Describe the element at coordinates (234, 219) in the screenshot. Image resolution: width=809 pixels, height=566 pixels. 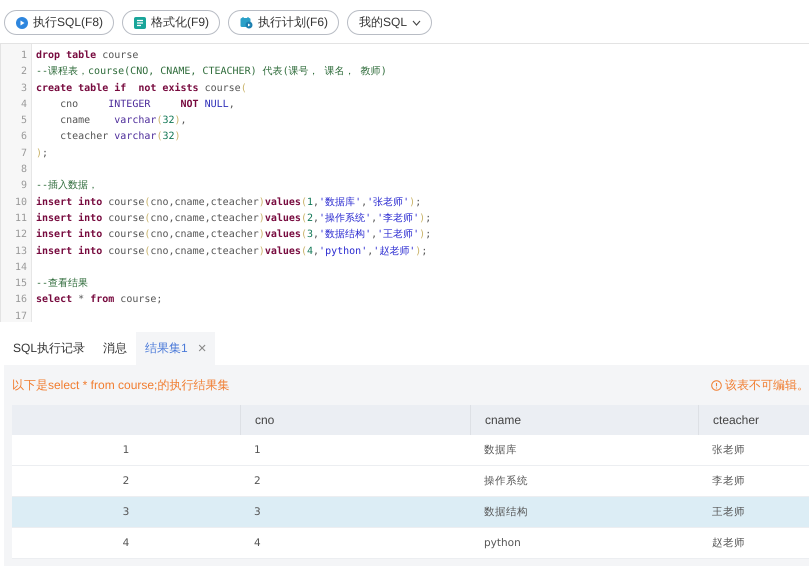
I see `code-line: insert into course(cno,cname,cteacher)values(2,'操作系统','李老师');` at that location.